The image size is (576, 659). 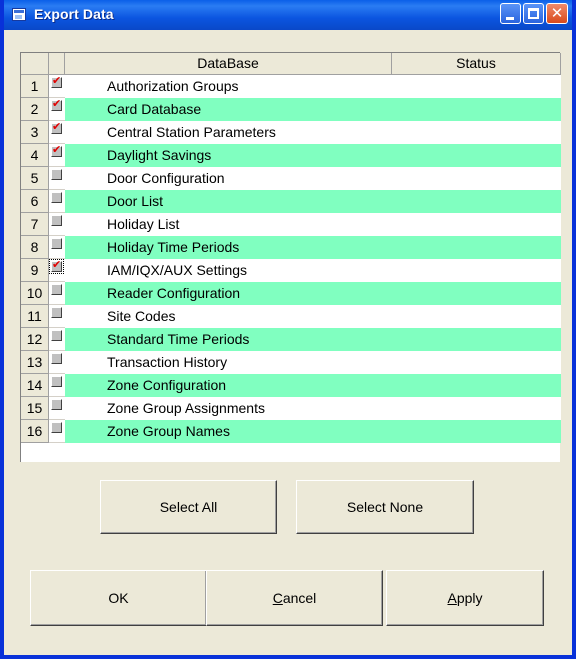 I want to click on cancel-label-rest: ancel, so click(x=299, y=598).